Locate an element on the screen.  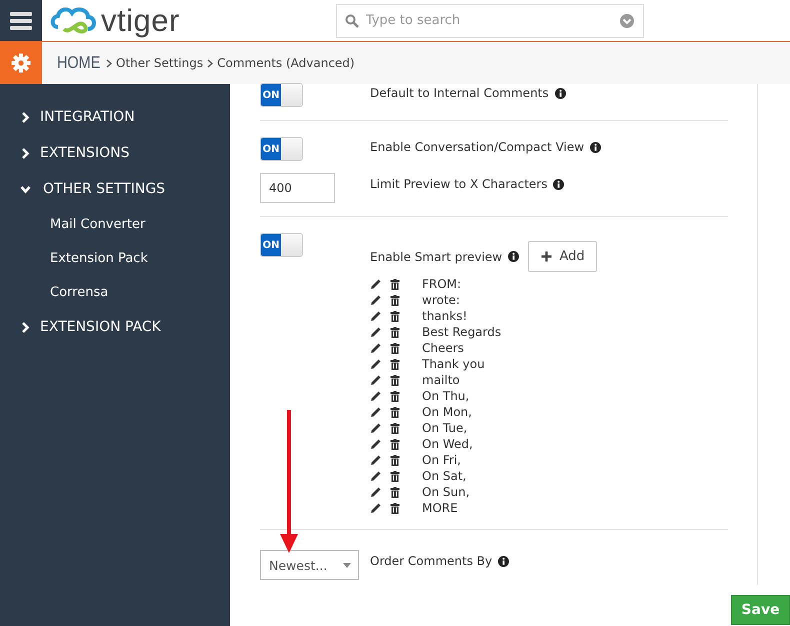
setting-label: Enable Conversation/Compact View is located at coordinates (477, 147).